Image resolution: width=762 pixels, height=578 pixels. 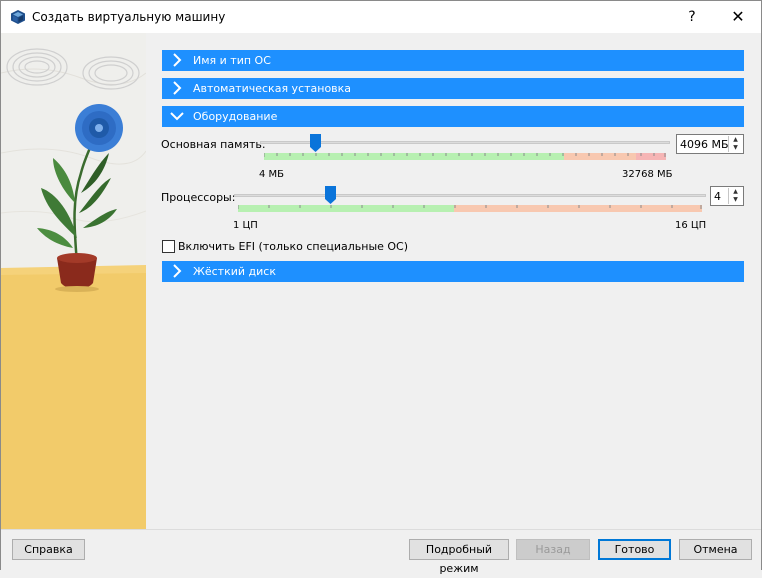 What do you see at coordinates (459, 557) in the screenshot?
I see `expert-mode-button: Подробный режим` at bounding box center [459, 557].